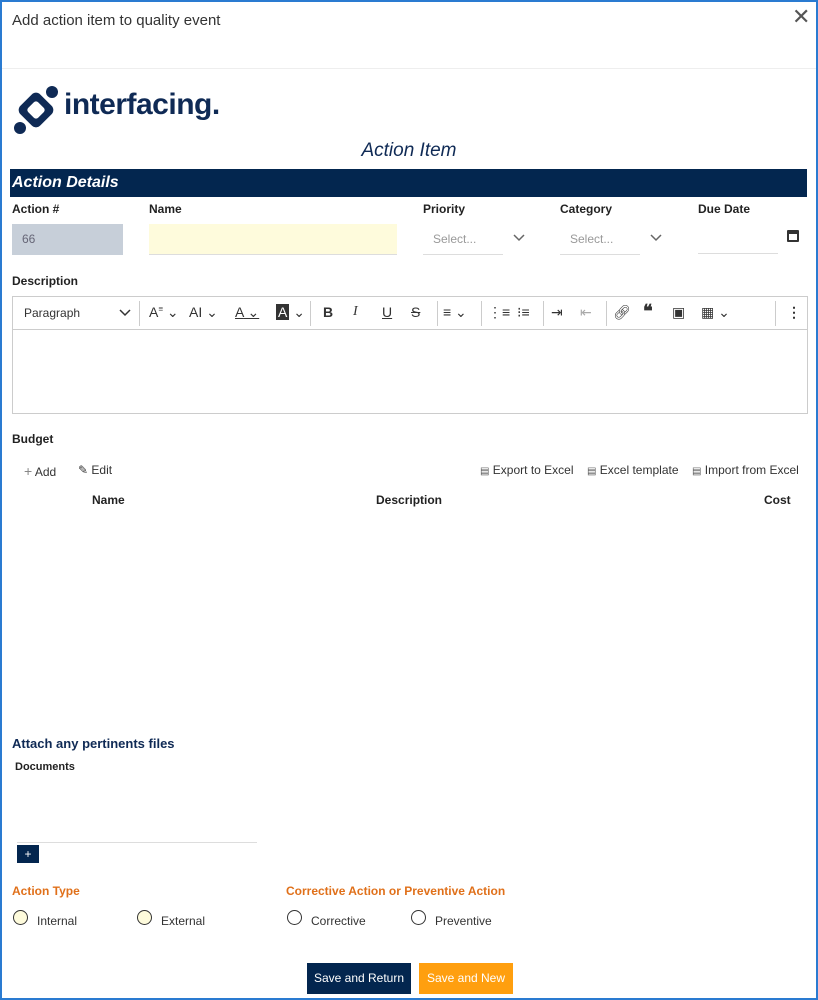  I want to click on due-date-label: Due Date, so click(724, 209).